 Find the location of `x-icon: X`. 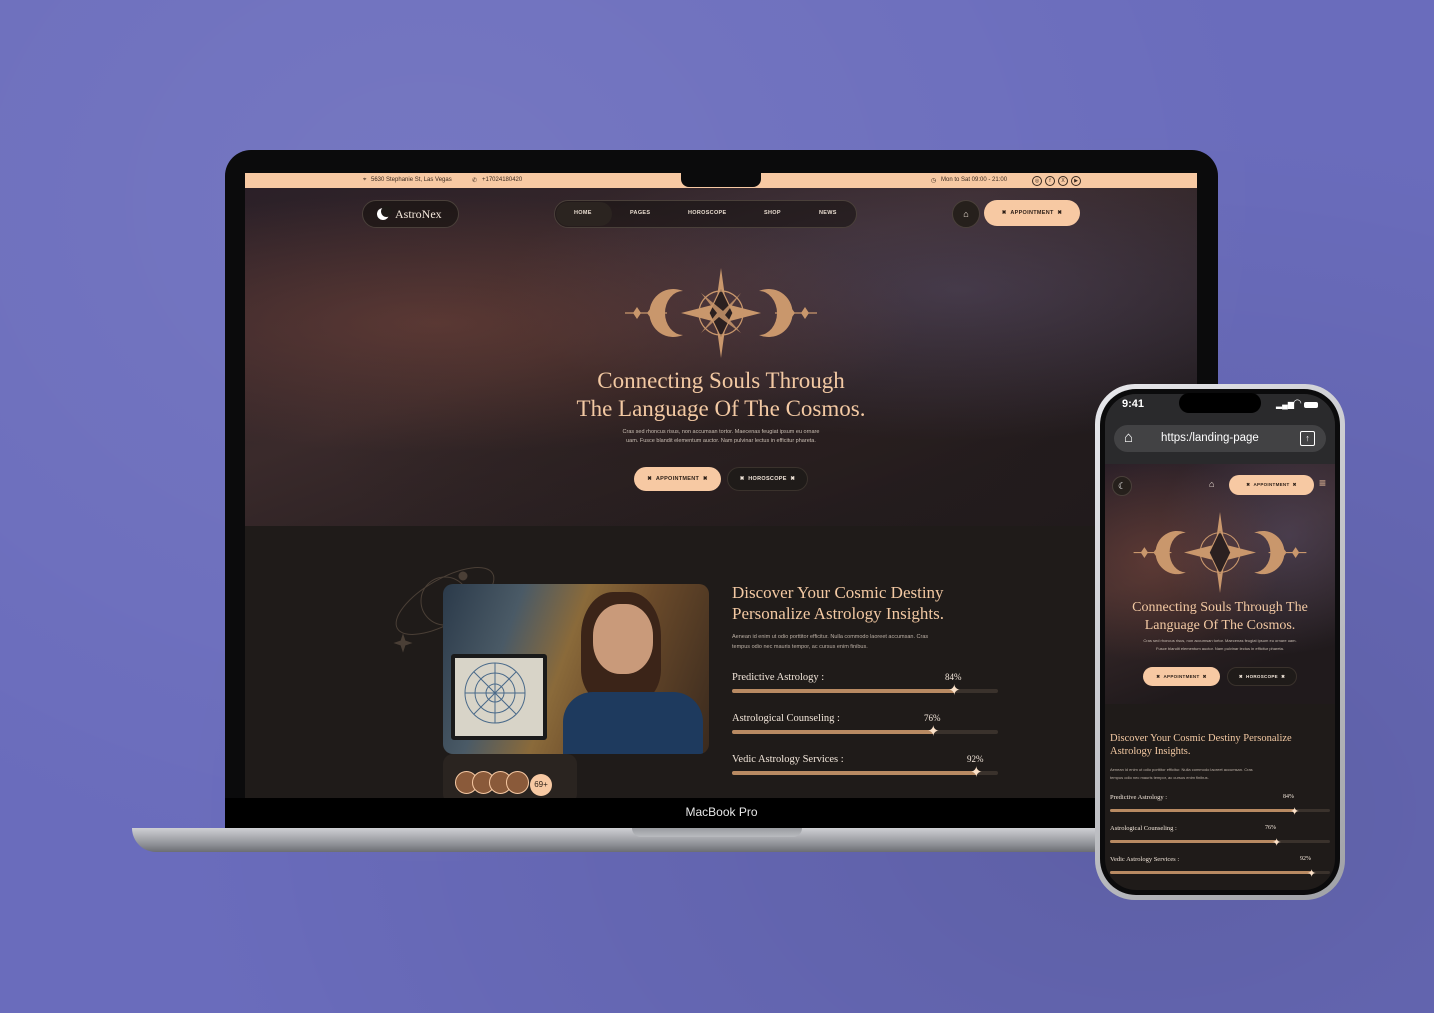

x-icon: X is located at coordinates (1063, 181).